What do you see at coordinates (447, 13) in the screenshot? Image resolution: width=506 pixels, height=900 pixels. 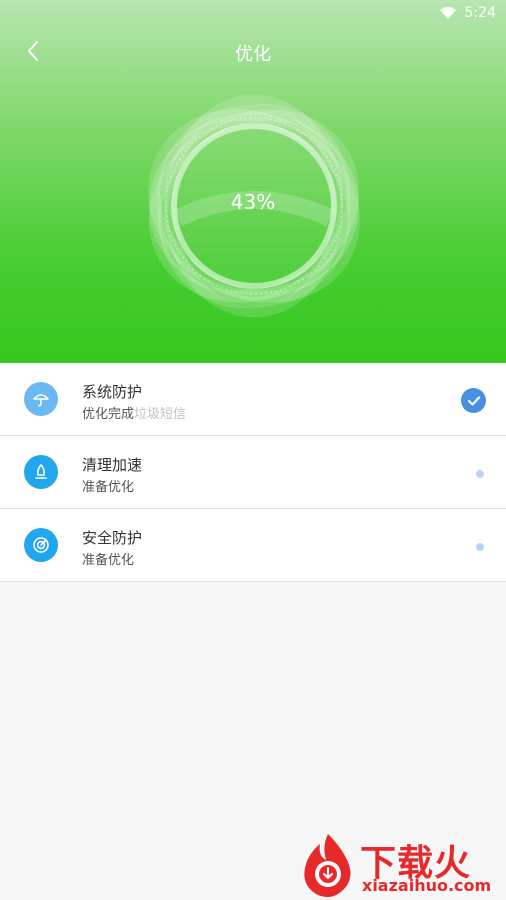 I see `wifi-icon` at bounding box center [447, 13].